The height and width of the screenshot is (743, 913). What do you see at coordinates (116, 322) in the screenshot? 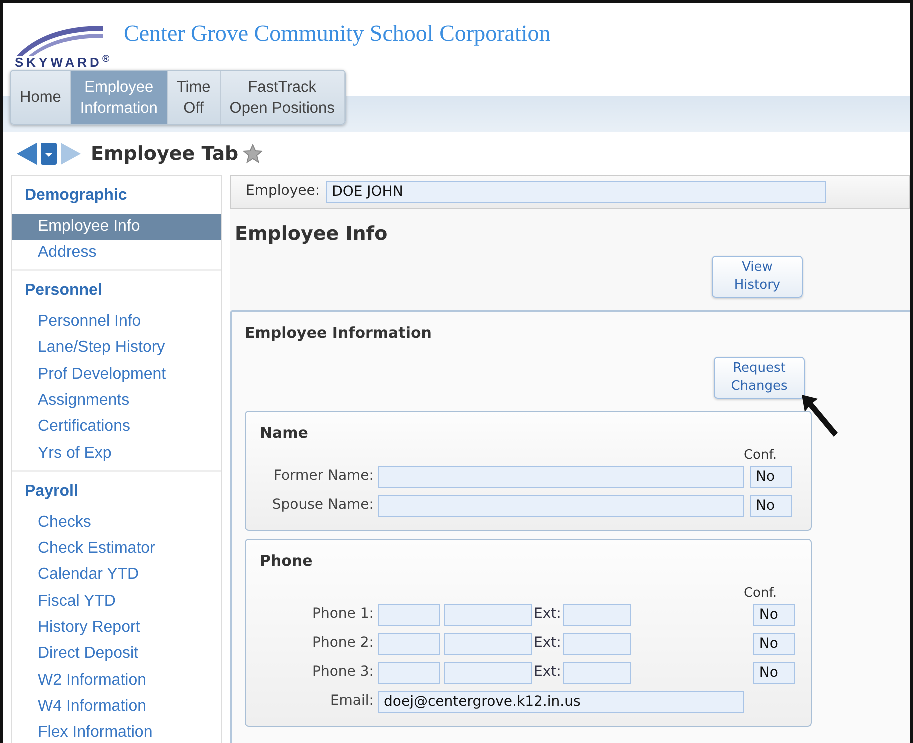
I see `sidebar-link: Personnel Info` at bounding box center [116, 322].